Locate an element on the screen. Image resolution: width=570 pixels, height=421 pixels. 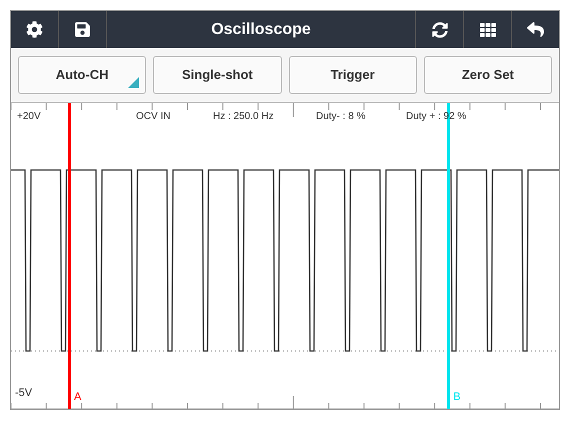
save-icon is located at coordinates (82, 29).